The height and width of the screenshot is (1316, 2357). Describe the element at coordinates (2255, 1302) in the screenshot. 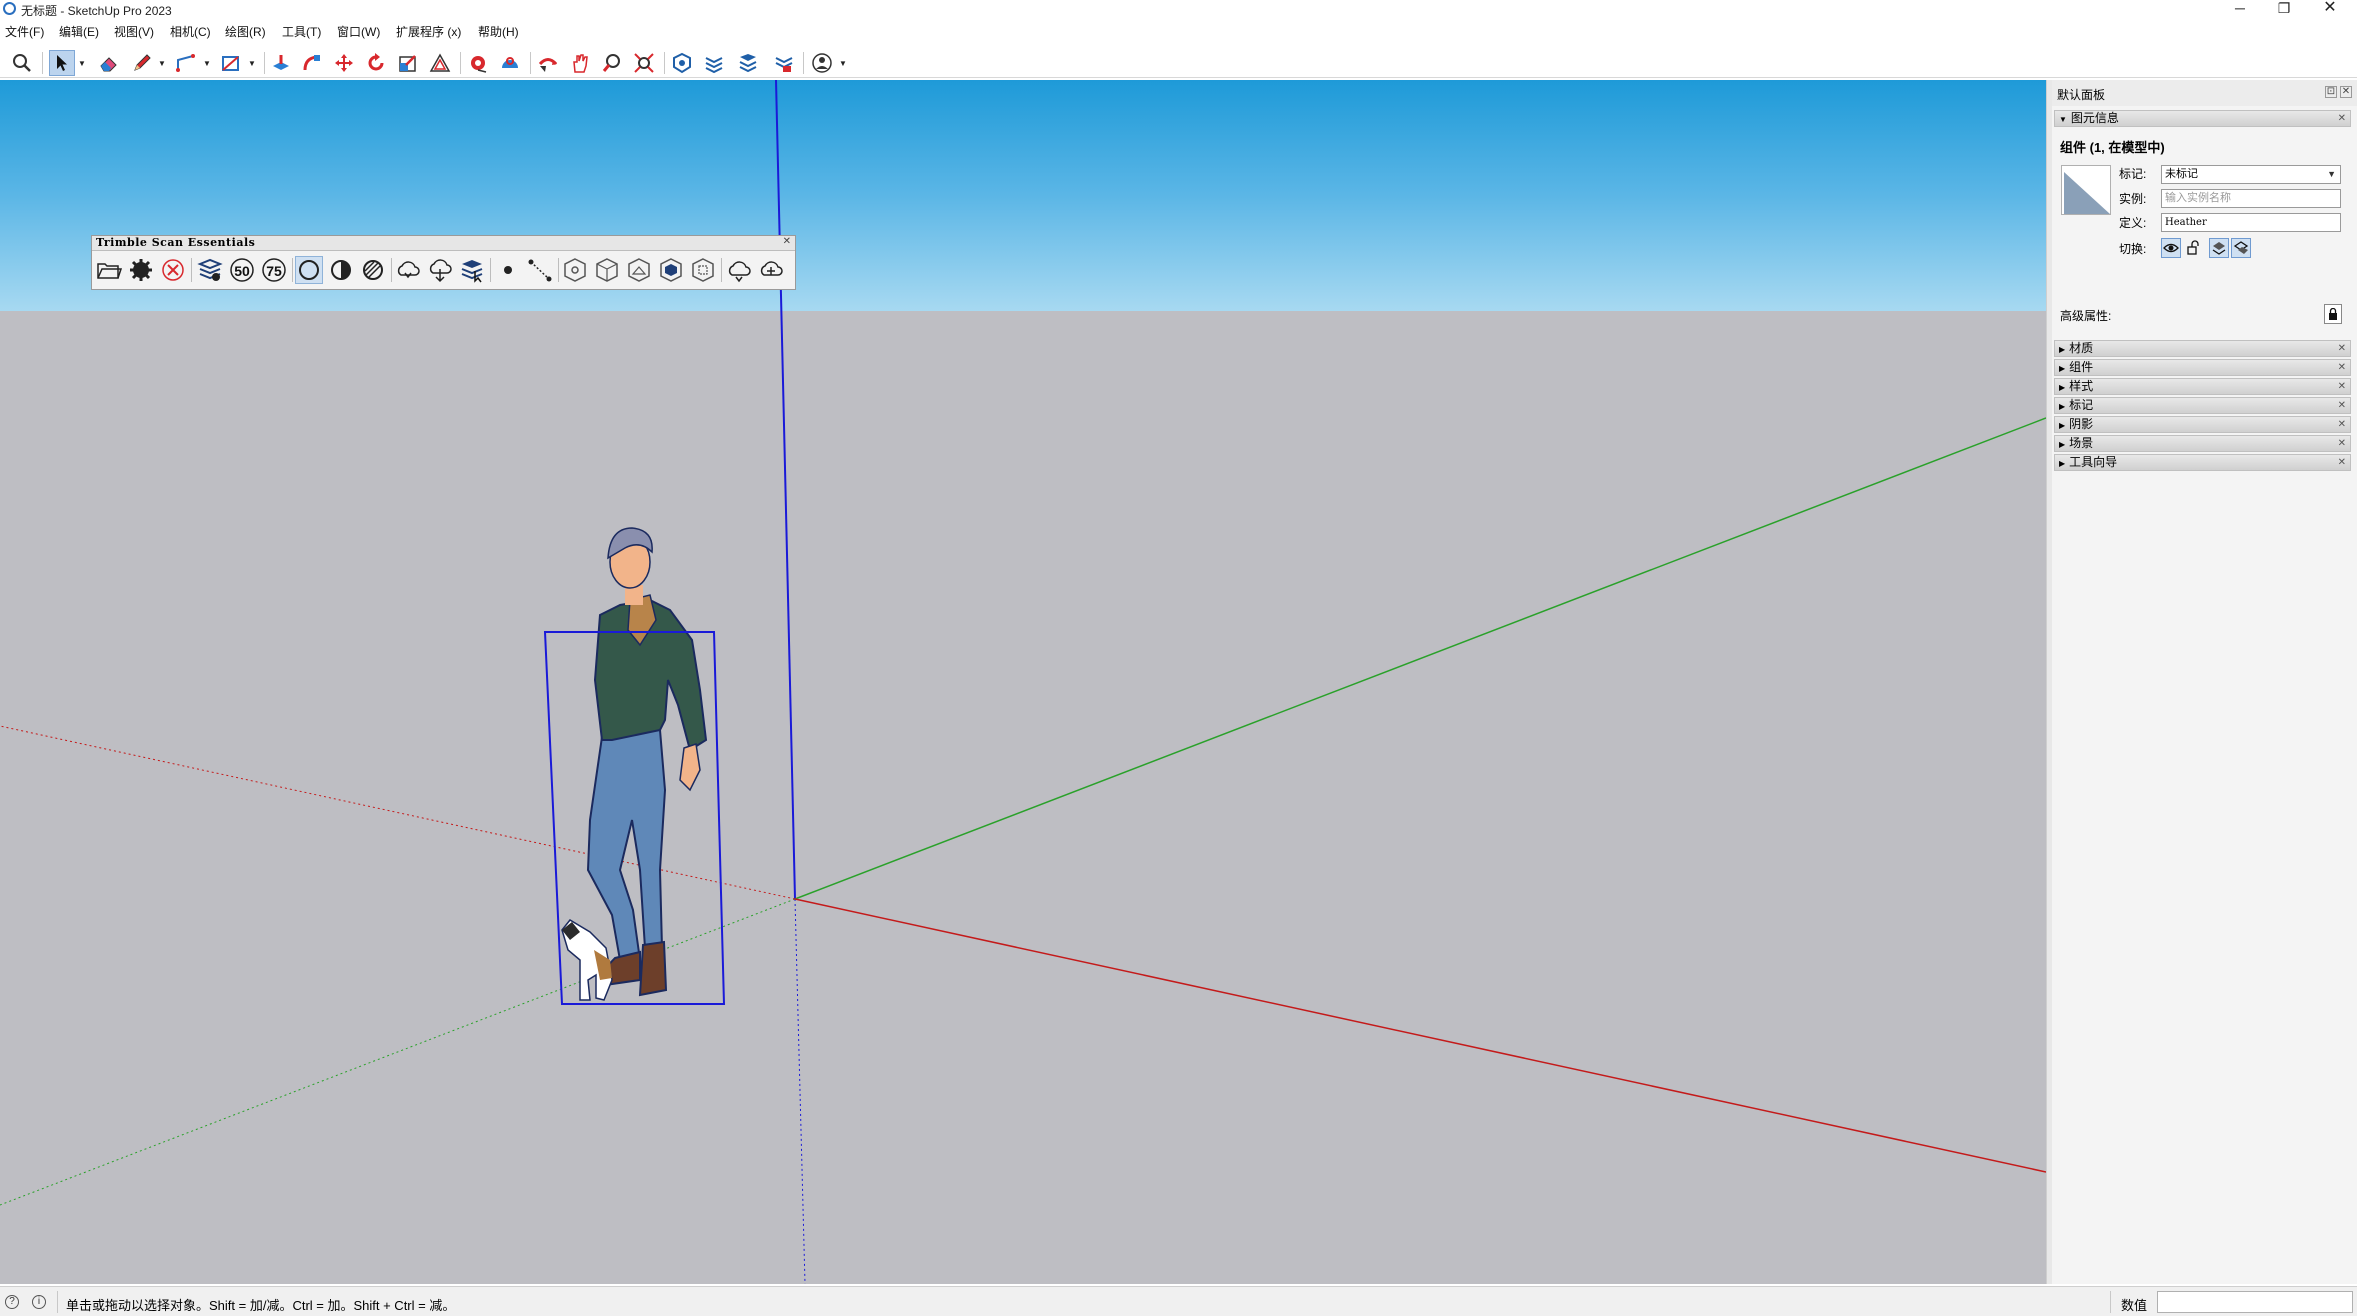

I see `measurements-input` at that location.